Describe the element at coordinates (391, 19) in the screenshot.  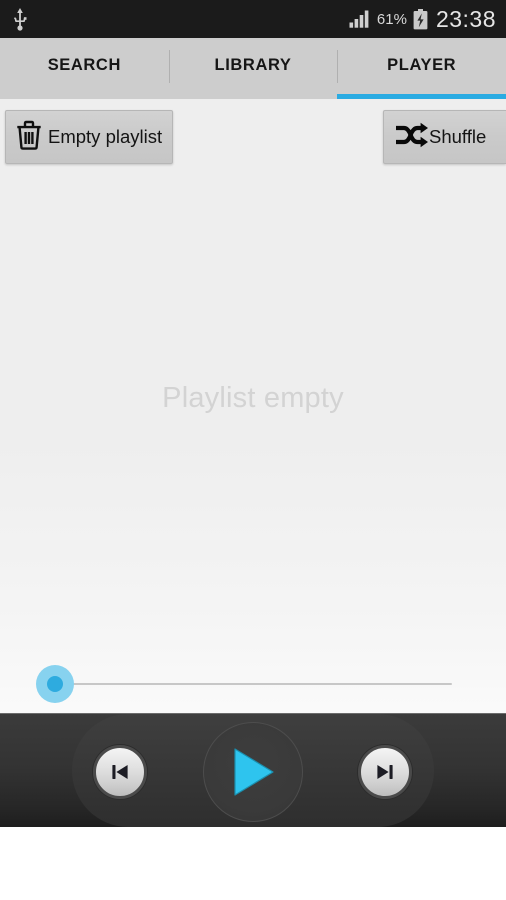
I see `battery-percent-label: 61%` at that location.